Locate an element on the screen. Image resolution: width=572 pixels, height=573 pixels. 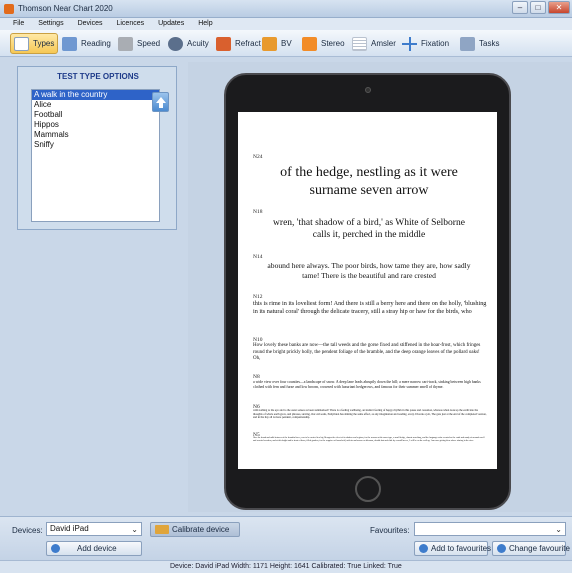
window-controls: – □ ✕ is located at coordinates (541, 7).